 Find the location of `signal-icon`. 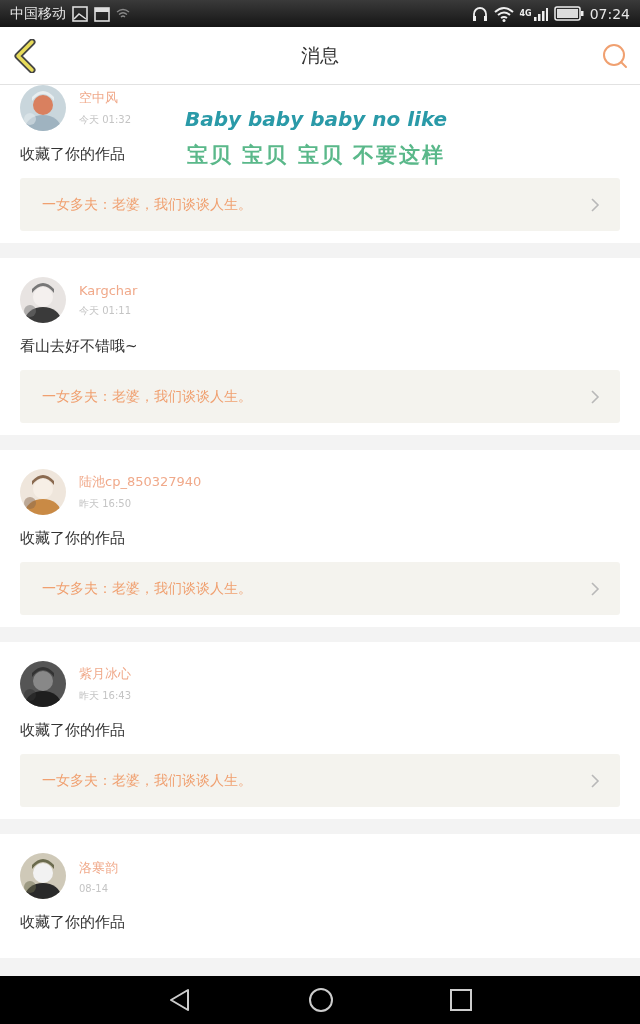

signal-icon is located at coordinates (540, 13).